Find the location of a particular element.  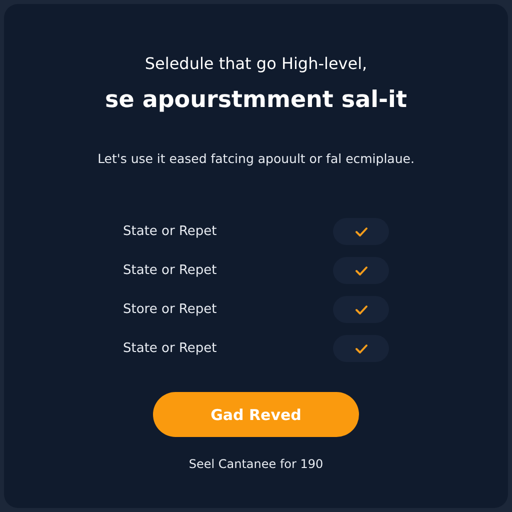

subtitle: Let's use it eased fatcing apouult or fal ecmiplaue. is located at coordinates (256, 158).